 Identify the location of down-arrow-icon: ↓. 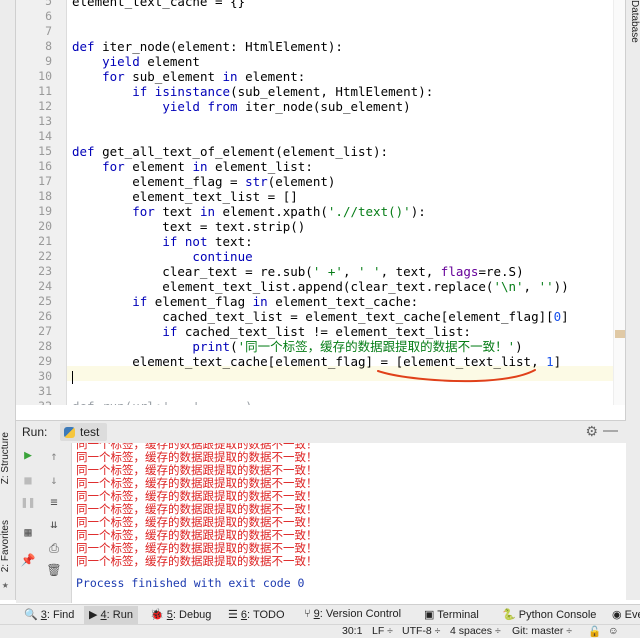
(54, 480).